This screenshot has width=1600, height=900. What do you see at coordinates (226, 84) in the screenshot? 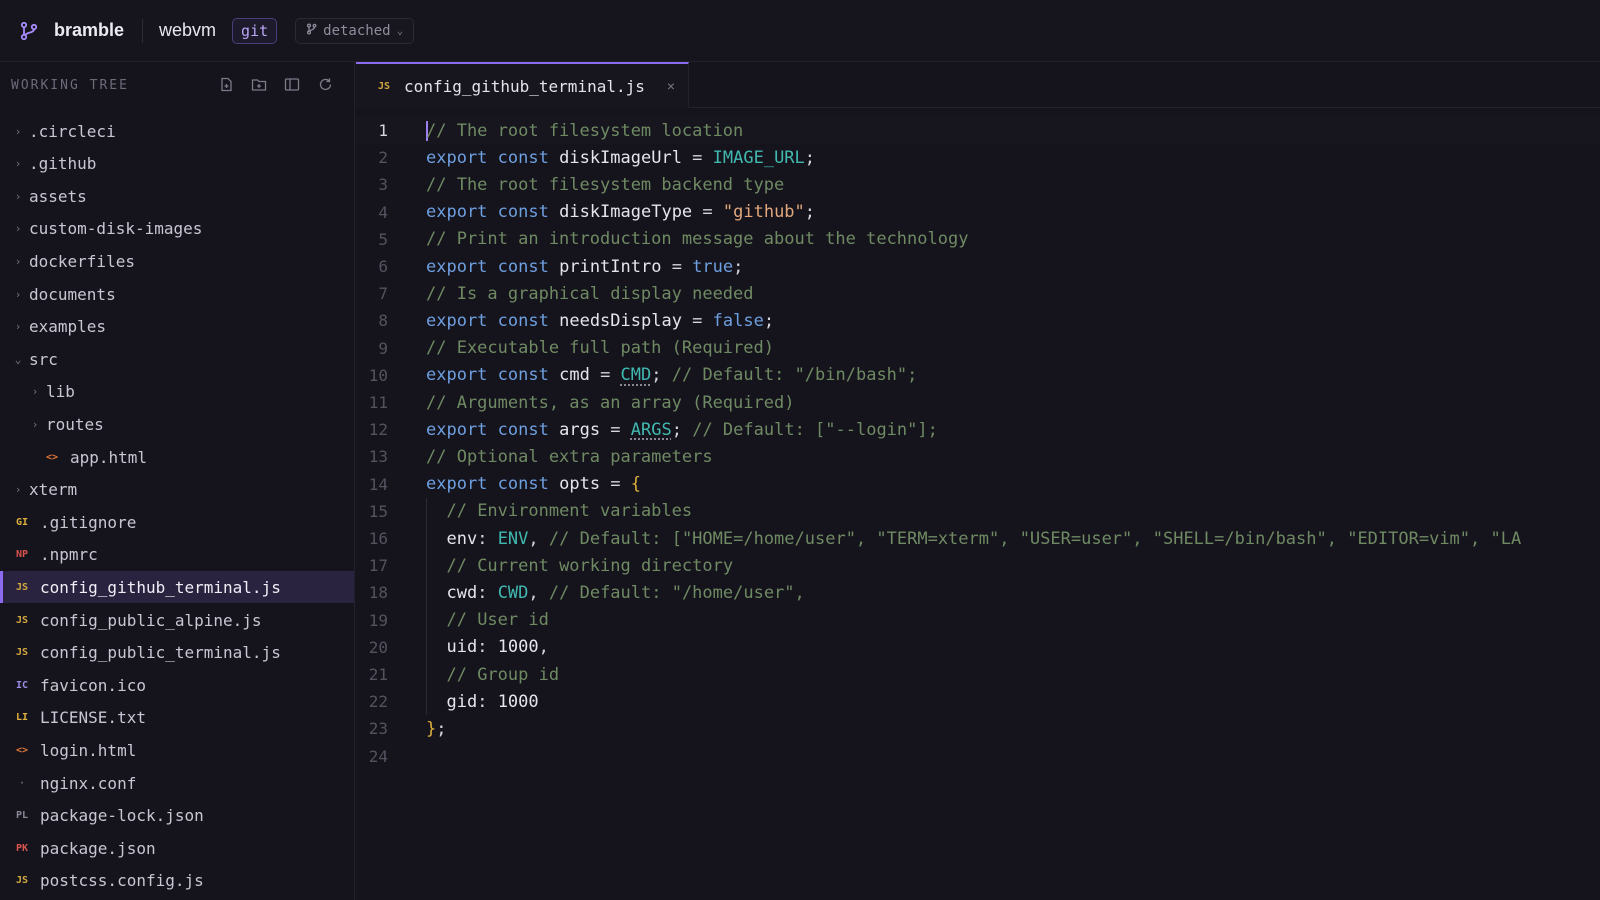
I see `new-file-icon` at bounding box center [226, 84].